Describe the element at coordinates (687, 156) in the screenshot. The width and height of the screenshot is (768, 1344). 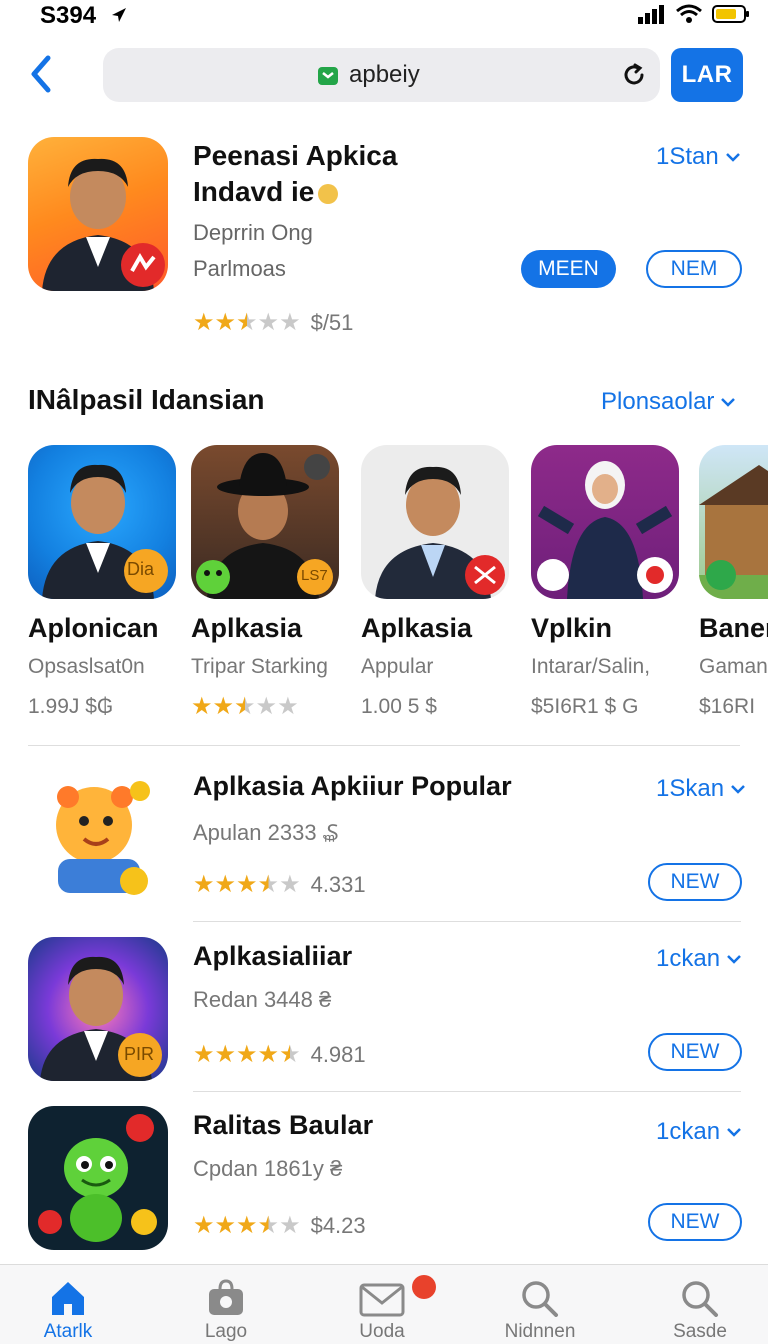
I see `featured-link-label: 1Stan` at that location.